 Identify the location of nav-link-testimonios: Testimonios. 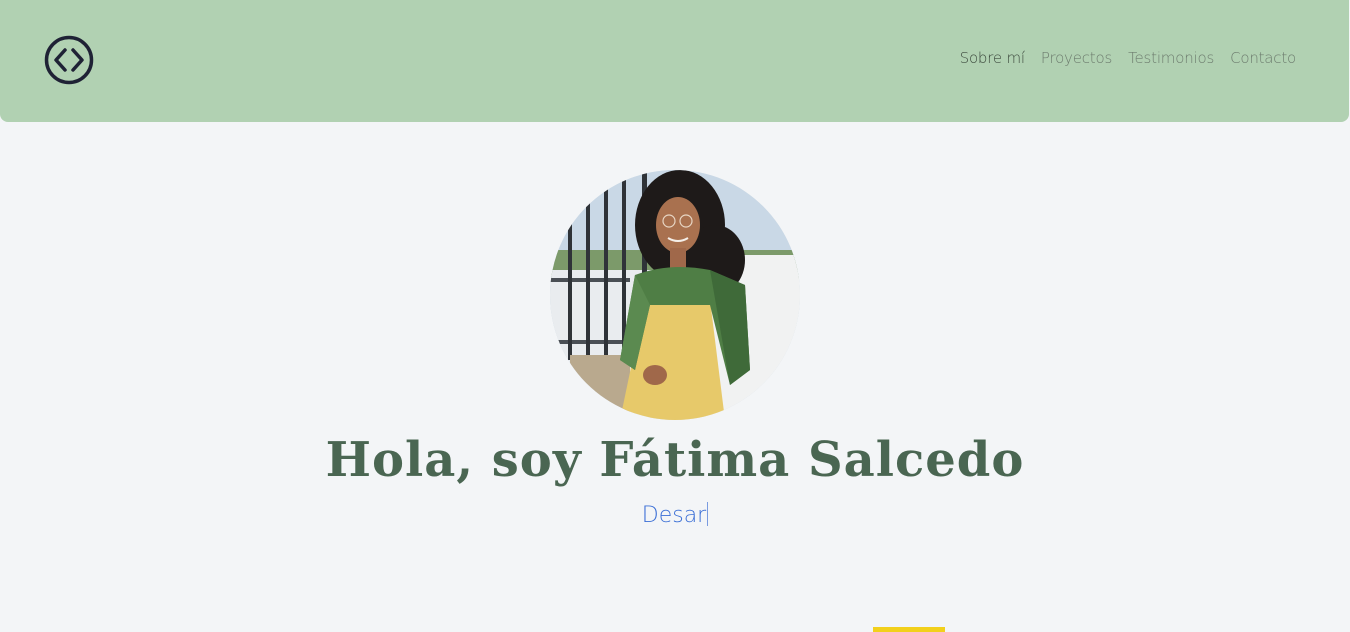
(1171, 58).